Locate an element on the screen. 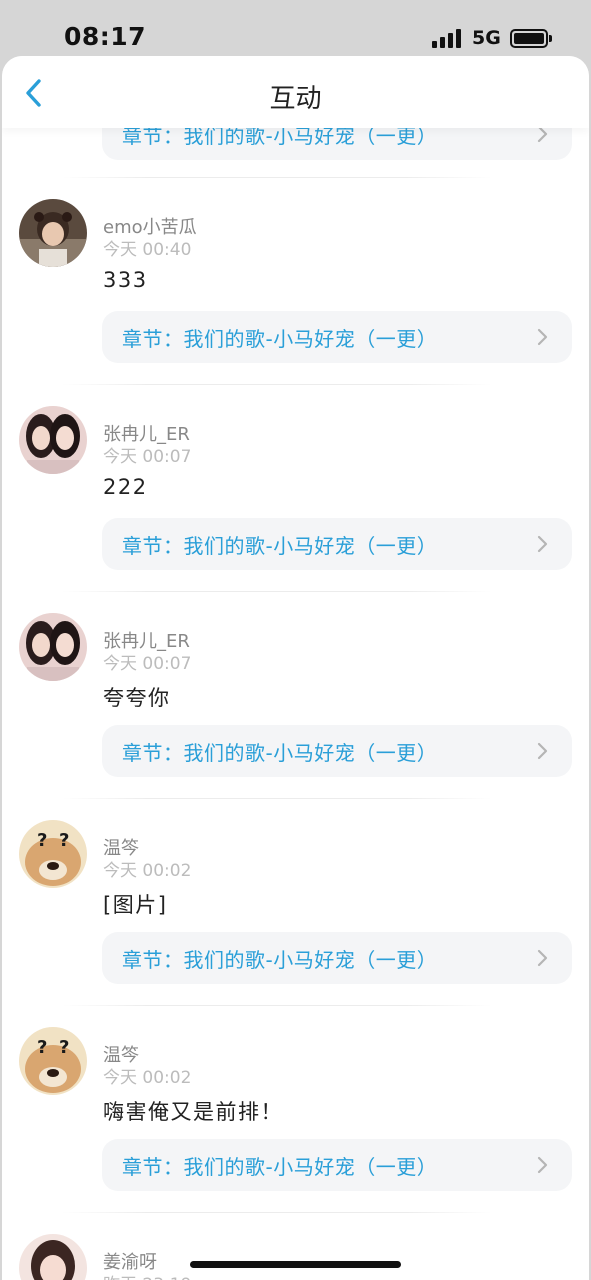 This screenshot has width=591, height=1280. child-photo-avatar is located at coordinates (53, 233).